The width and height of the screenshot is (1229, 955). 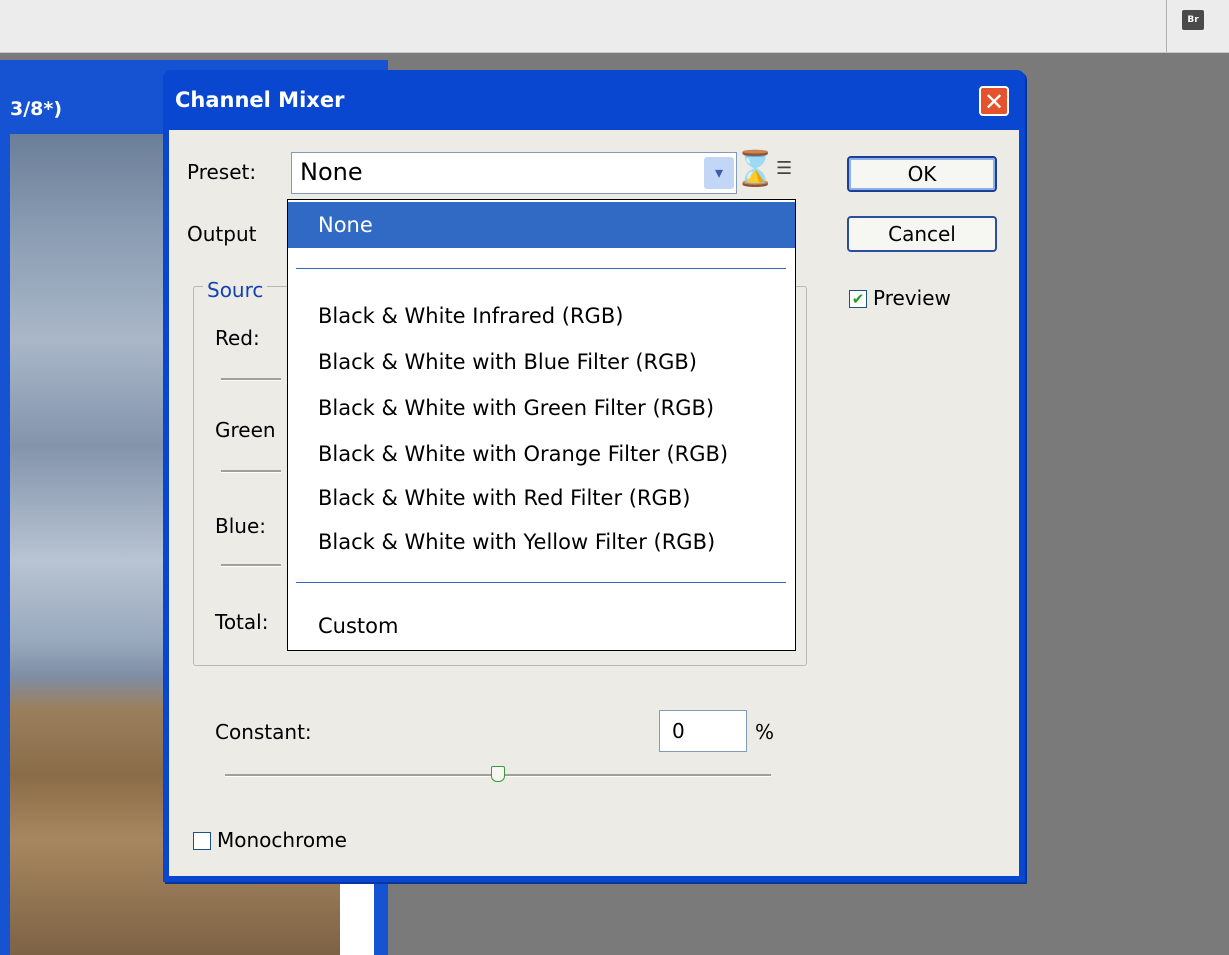 What do you see at coordinates (755, 169) in the screenshot?
I see `hourglass-cursor-icon: ⌛` at bounding box center [755, 169].